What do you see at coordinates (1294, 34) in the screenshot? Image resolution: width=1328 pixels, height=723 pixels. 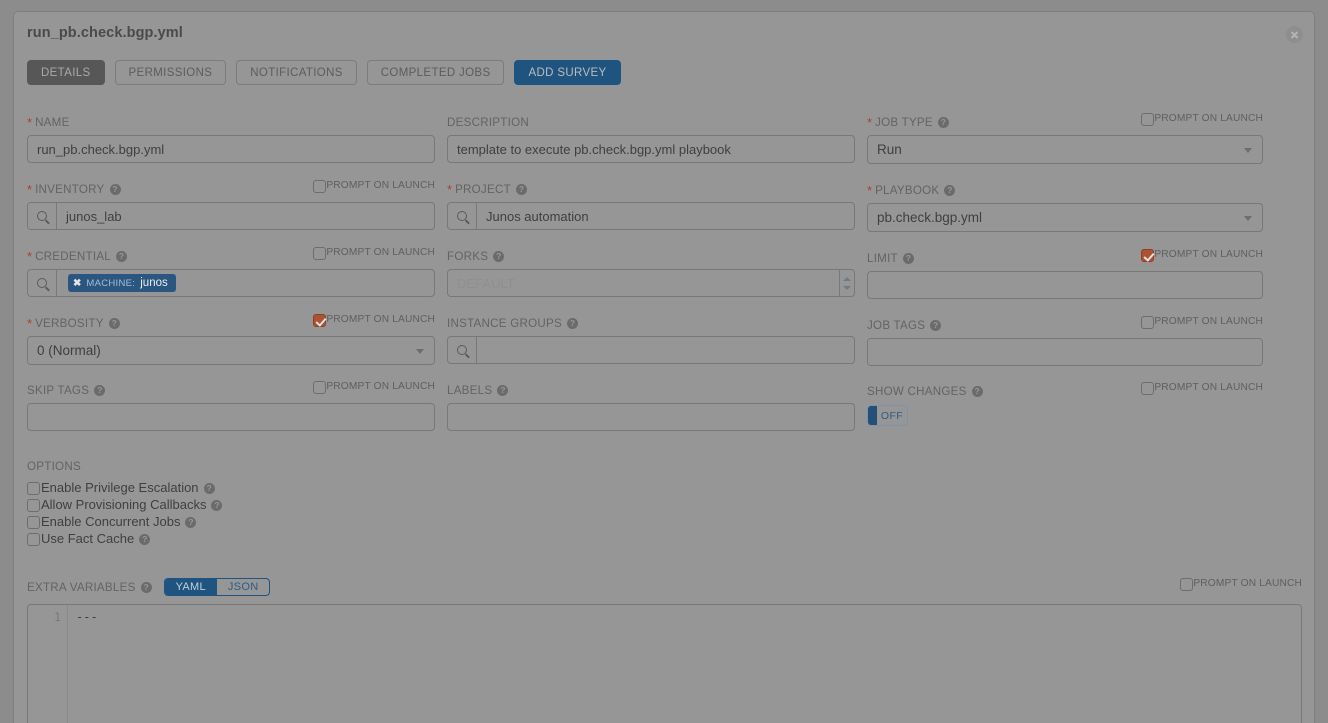 I see `close-icon` at bounding box center [1294, 34].